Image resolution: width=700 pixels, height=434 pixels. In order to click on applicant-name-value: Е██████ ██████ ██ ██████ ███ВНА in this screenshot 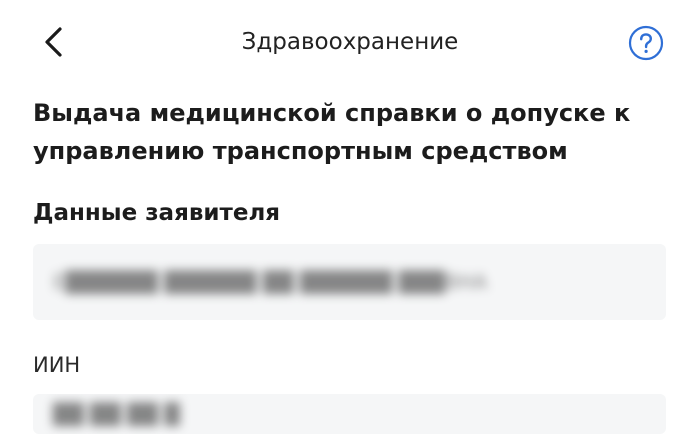, I will do `click(270, 282)`.